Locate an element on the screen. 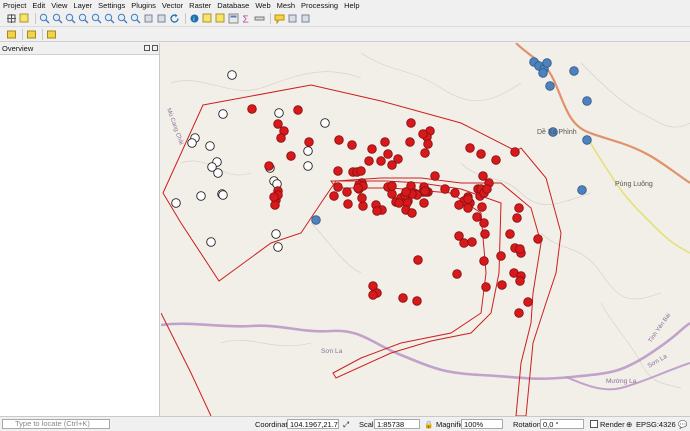  zoom-full-icon is located at coordinates (70, 18).